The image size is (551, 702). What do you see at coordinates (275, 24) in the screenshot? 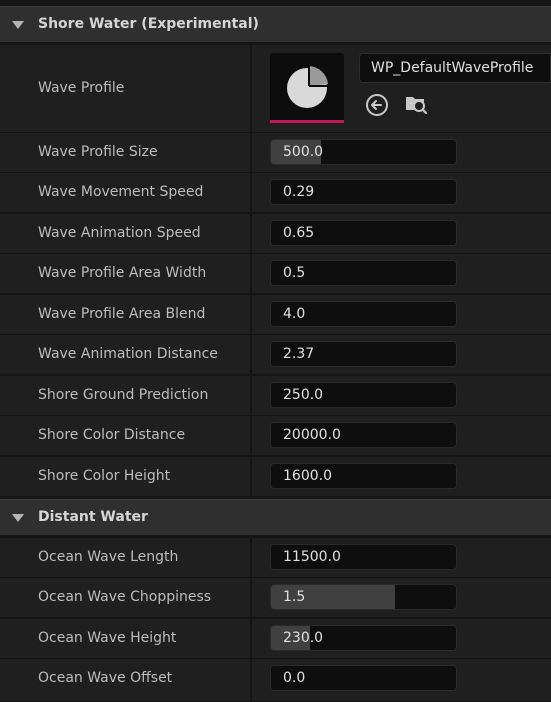
I see `section-header-shore-water: Shore Water (Experimental)` at bounding box center [275, 24].